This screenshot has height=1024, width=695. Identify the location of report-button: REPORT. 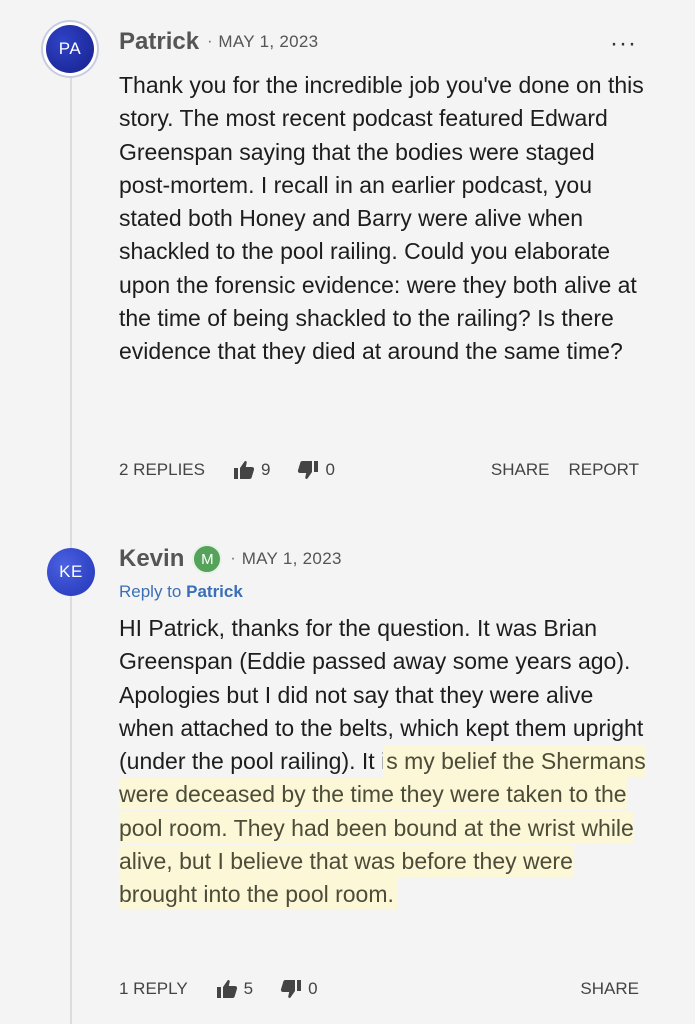
(603, 470).